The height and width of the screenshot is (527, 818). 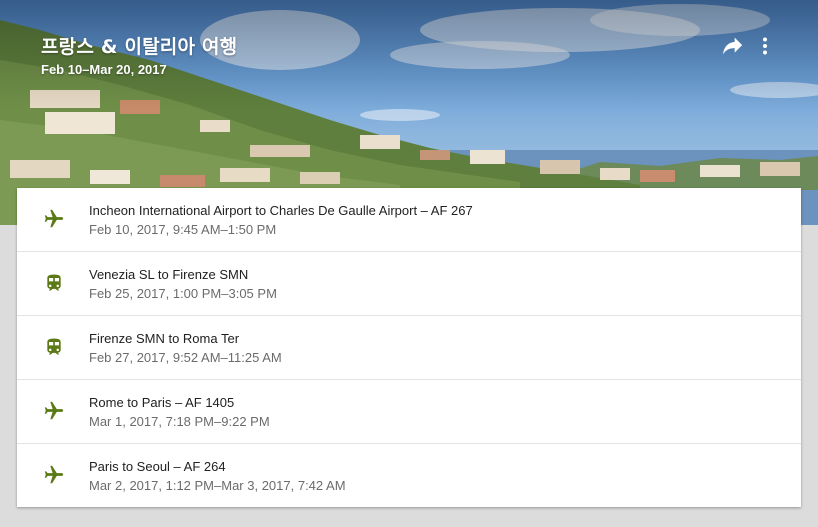 I want to click on reservation-title: Venezia SL to Firenze SMN, so click(x=169, y=274).